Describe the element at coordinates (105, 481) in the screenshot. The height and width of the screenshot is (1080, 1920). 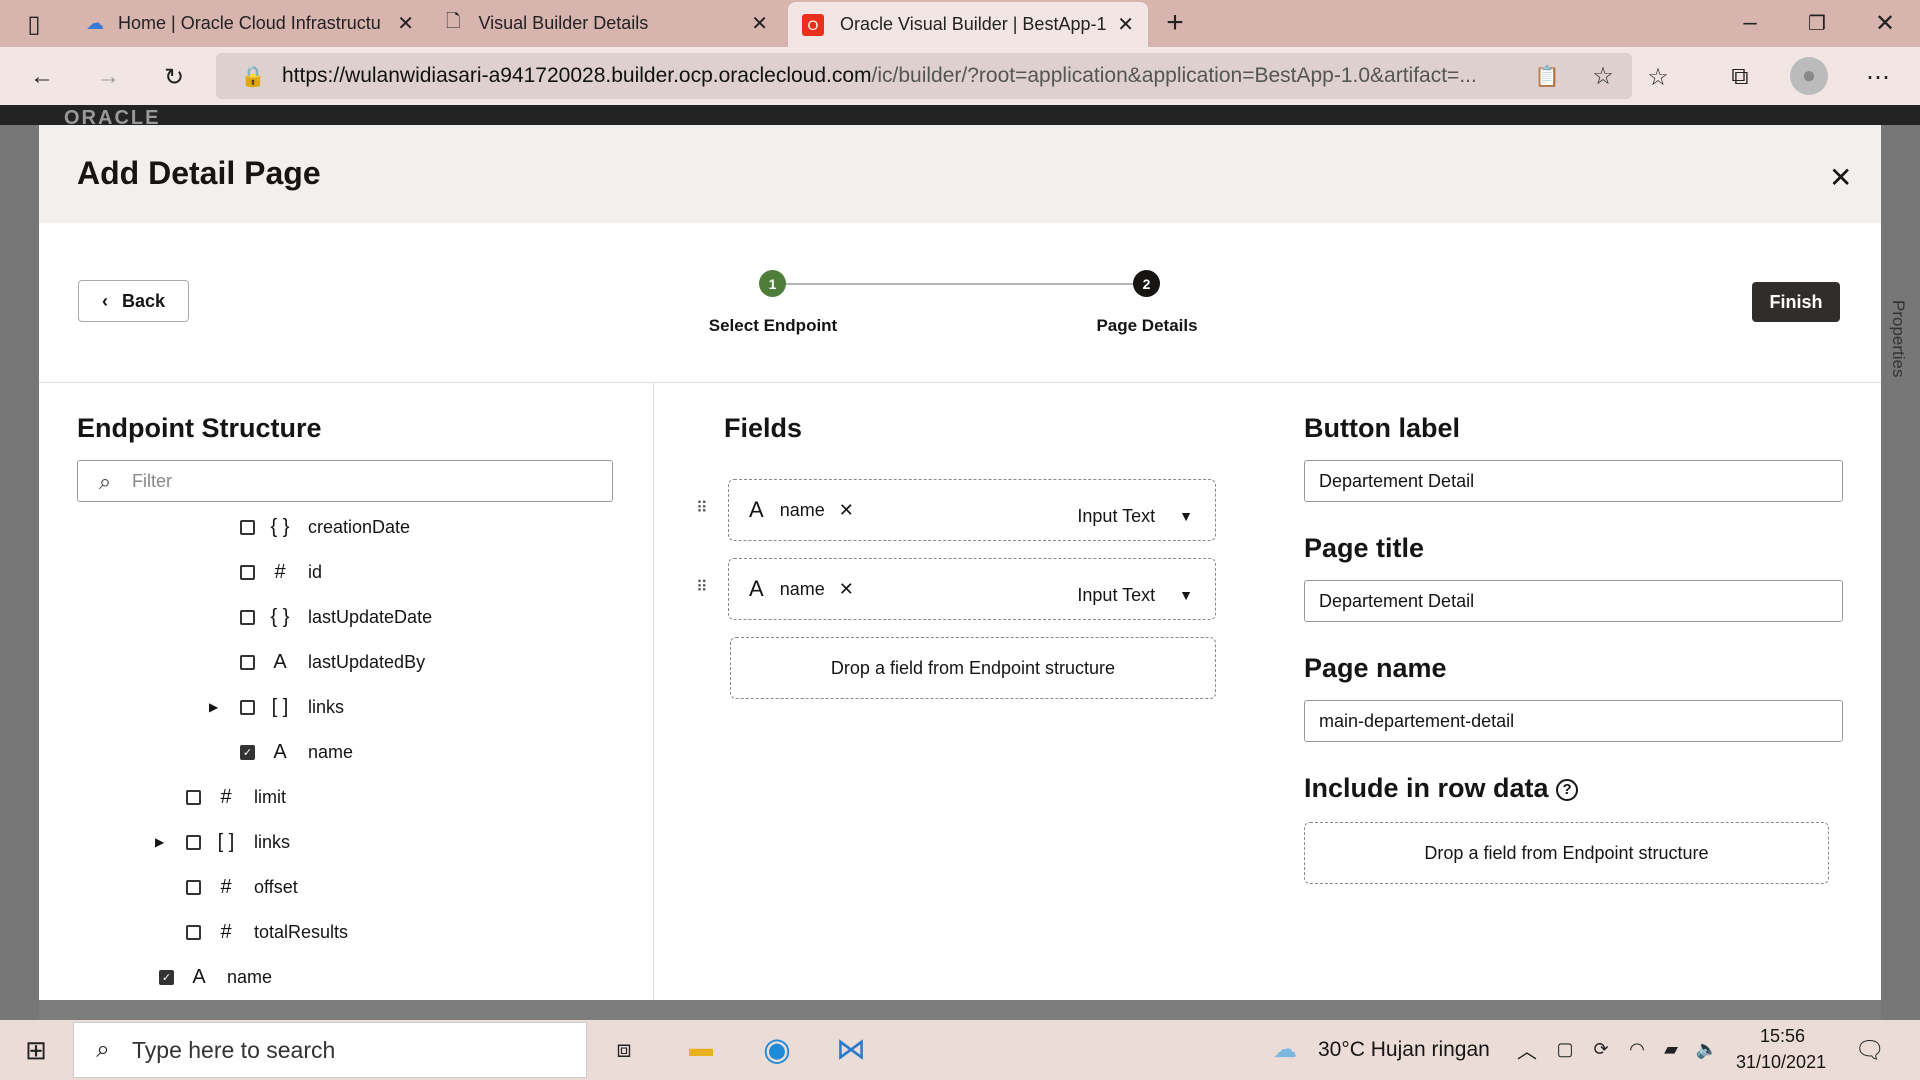
I see `search-icon: ⌕` at that location.